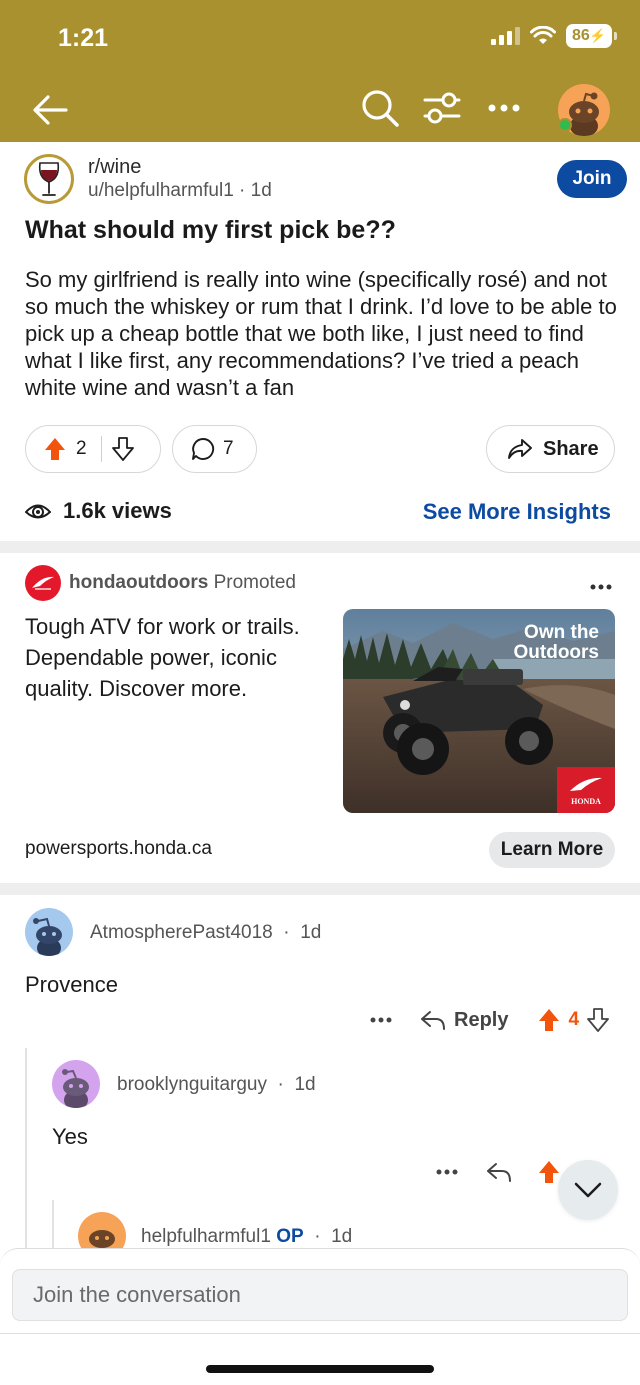 This screenshot has height=1385, width=640. Describe the element at coordinates (254, 582) in the screenshot. I see `promoted-label: Promoted` at that location.